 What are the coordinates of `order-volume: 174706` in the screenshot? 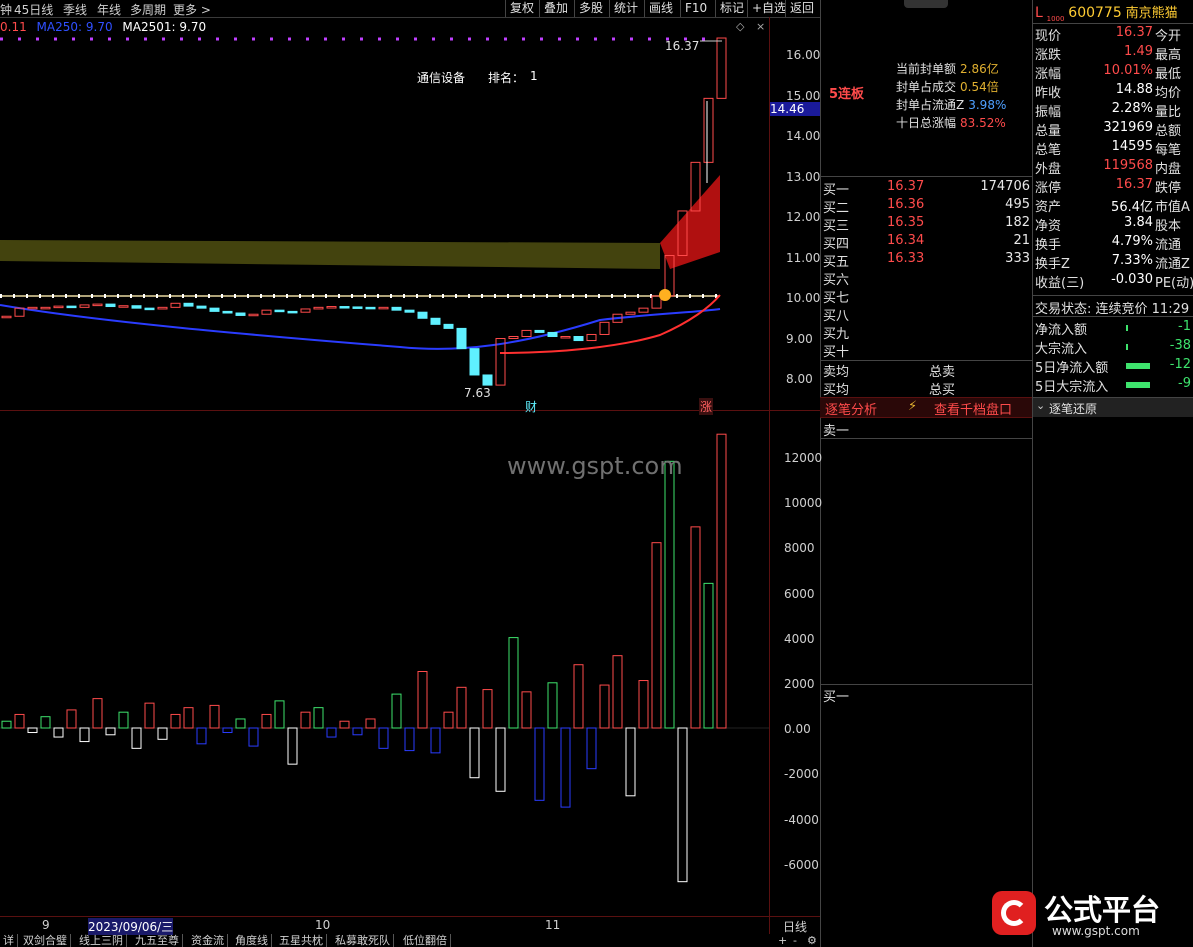 It's located at (1005, 186).